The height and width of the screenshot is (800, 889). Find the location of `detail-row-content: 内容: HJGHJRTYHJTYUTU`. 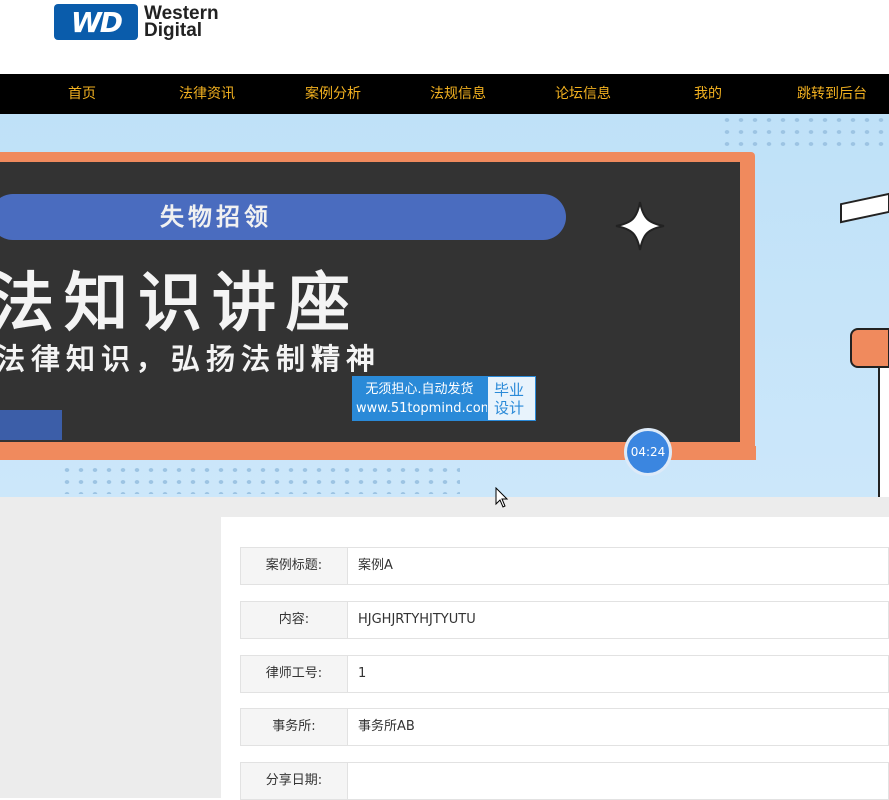

detail-row-content: 内容: HJGHJRTYHJTYUTU is located at coordinates (564, 620).